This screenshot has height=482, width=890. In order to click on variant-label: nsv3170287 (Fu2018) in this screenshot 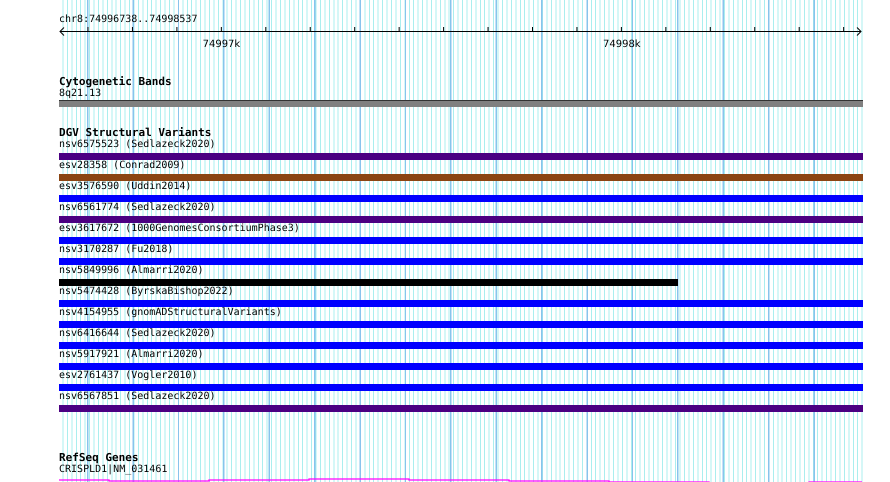, I will do `click(116, 249)`.